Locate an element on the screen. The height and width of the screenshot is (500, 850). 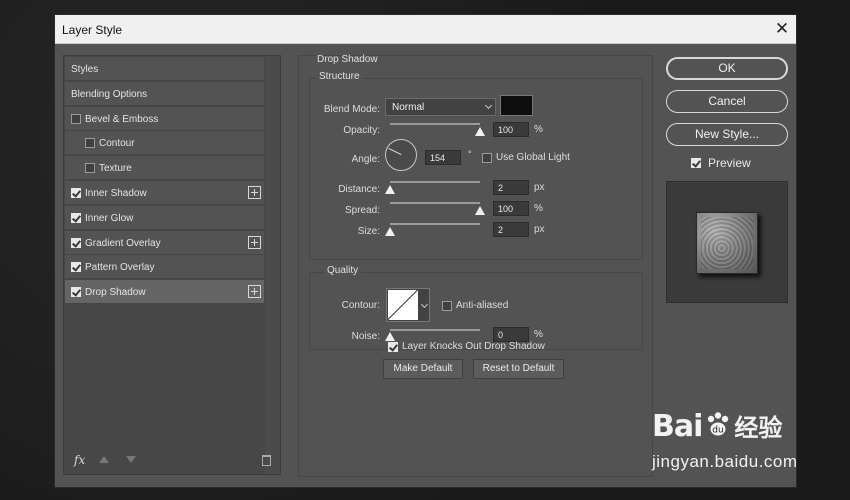
watermark-brand-cn: 经验 is located at coordinates (758, 428).